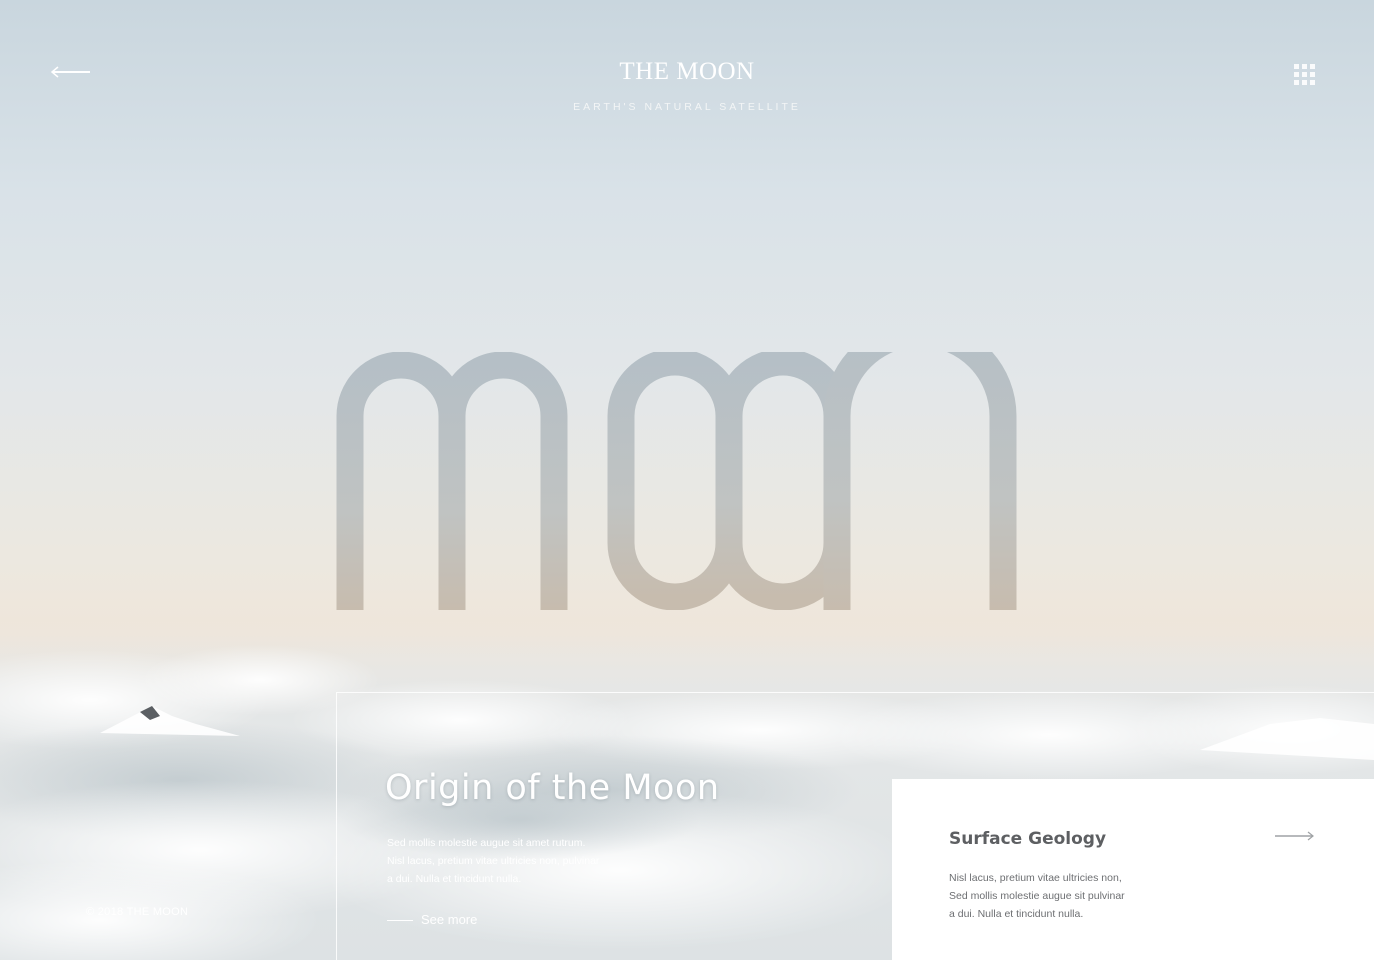 The width and height of the screenshot is (1374, 960). I want to click on see-more-link: See more, so click(432, 919).